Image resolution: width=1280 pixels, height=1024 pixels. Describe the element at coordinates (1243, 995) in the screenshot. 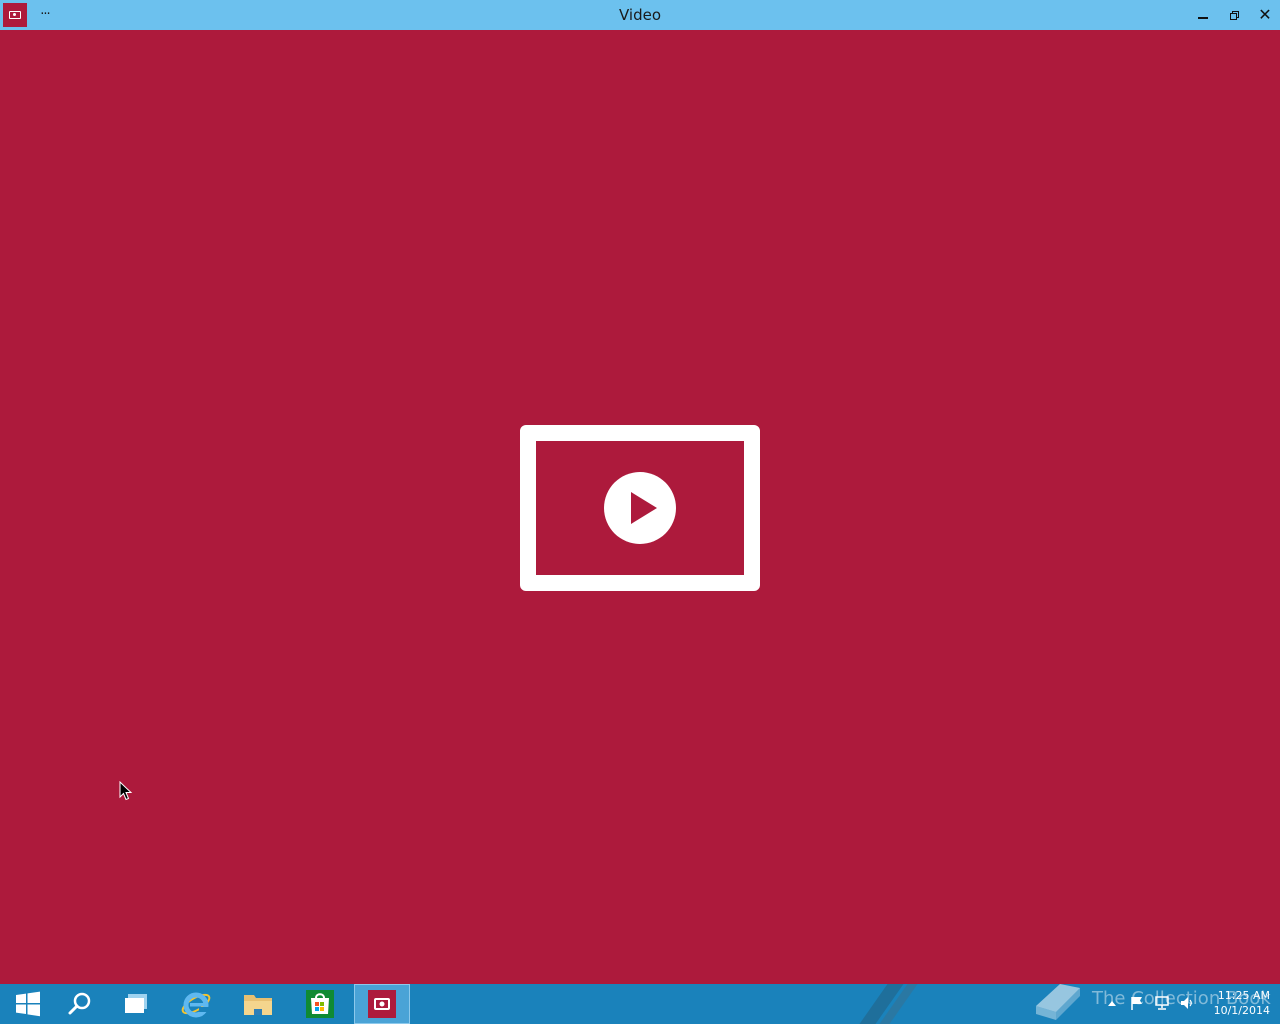

I see `clock-time: 11:25 AM` at that location.